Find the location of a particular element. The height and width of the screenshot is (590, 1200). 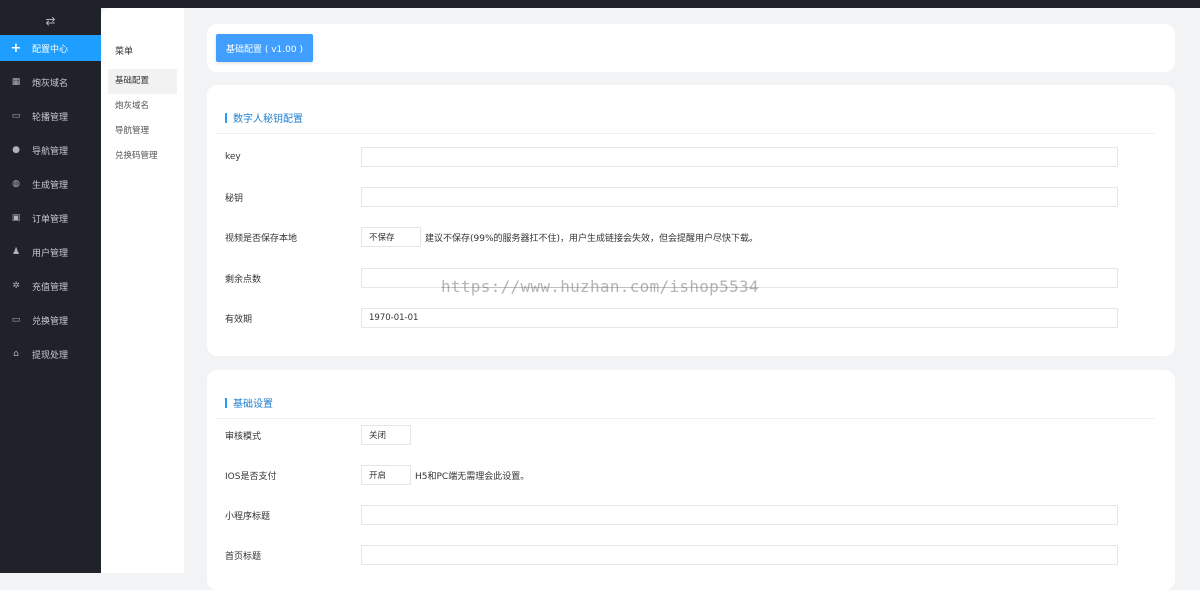

sidebar-item-carousel: ▭ 轮播管理 is located at coordinates (50, 116).